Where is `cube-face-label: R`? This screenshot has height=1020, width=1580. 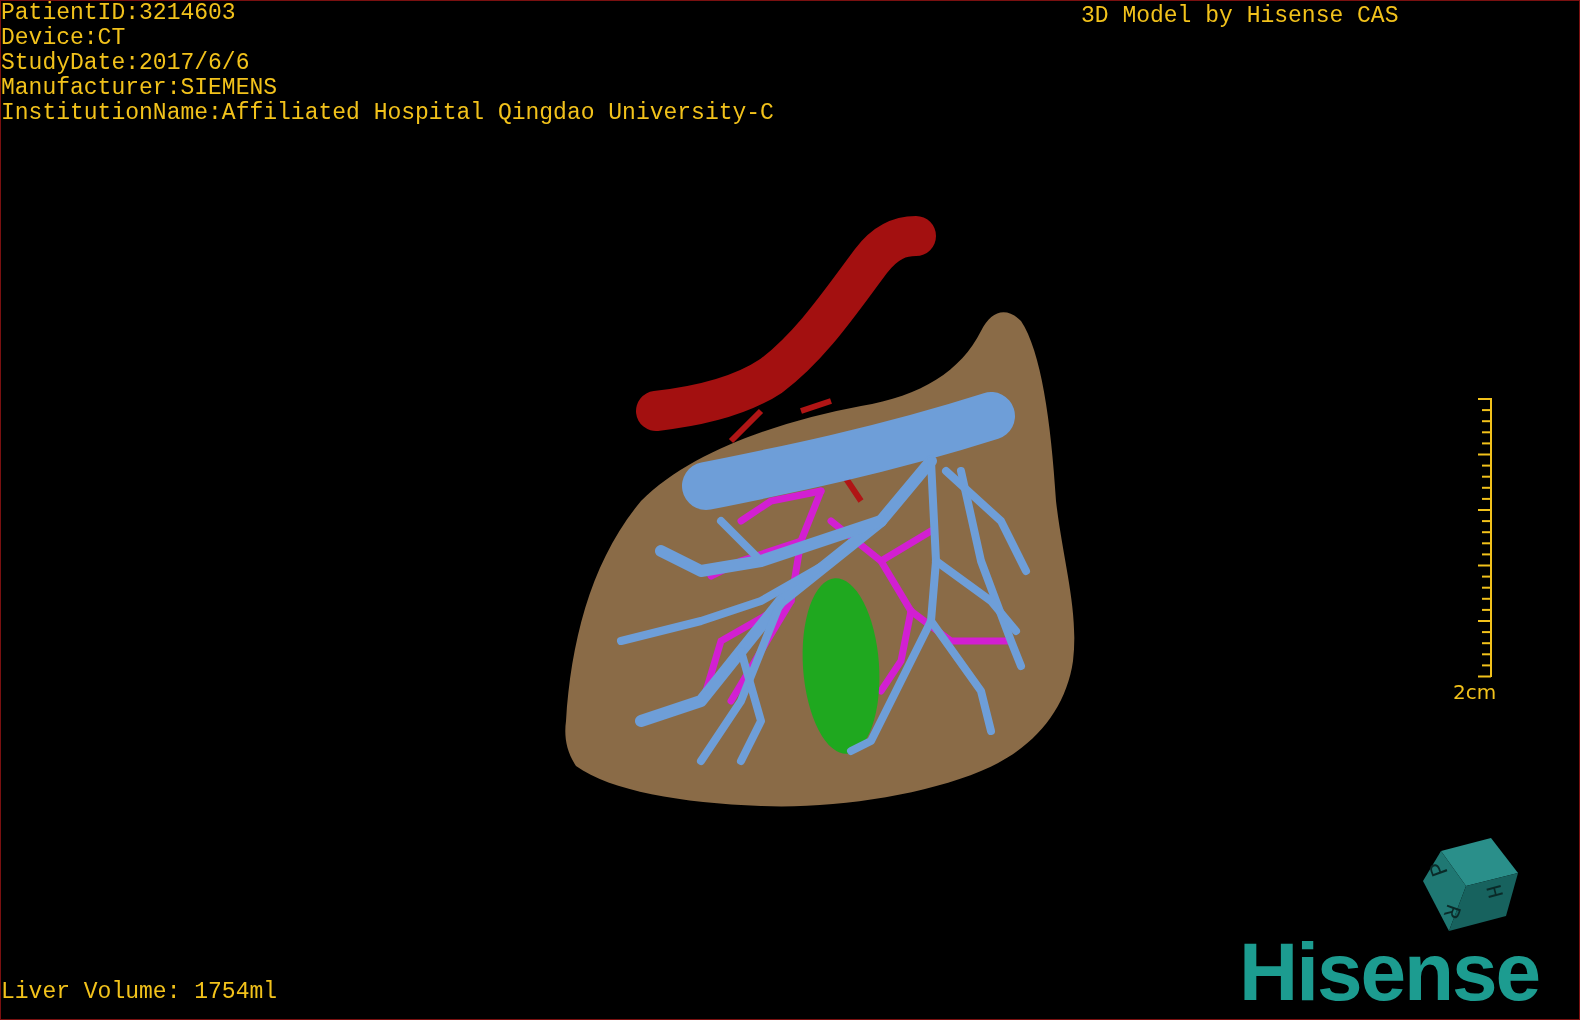 cube-face-label: R is located at coordinates (1450, 911).